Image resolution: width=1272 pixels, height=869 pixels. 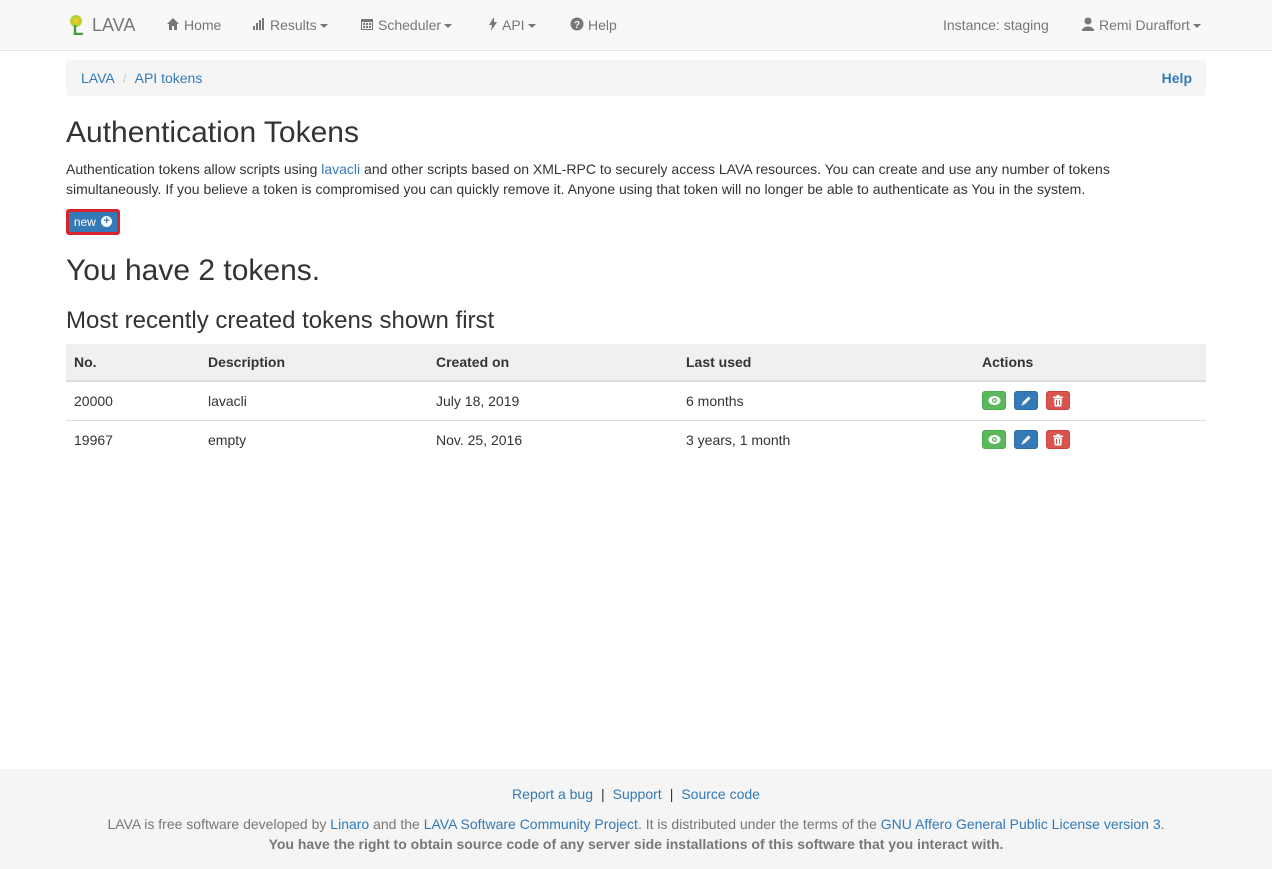 What do you see at coordinates (219, 824) in the screenshot?
I see `license-text-part: LAVA is free software developed by` at bounding box center [219, 824].